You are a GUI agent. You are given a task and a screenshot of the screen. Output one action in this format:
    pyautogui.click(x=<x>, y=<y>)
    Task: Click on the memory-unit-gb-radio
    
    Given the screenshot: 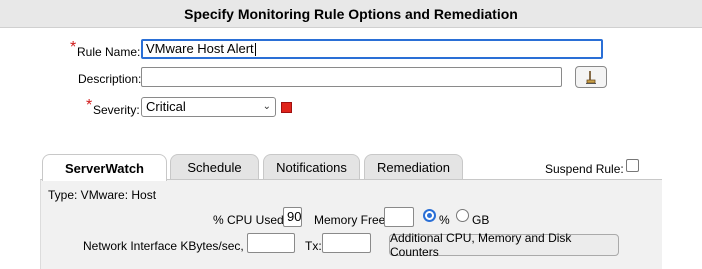 What is the action you would take?
    pyautogui.click(x=462, y=215)
    